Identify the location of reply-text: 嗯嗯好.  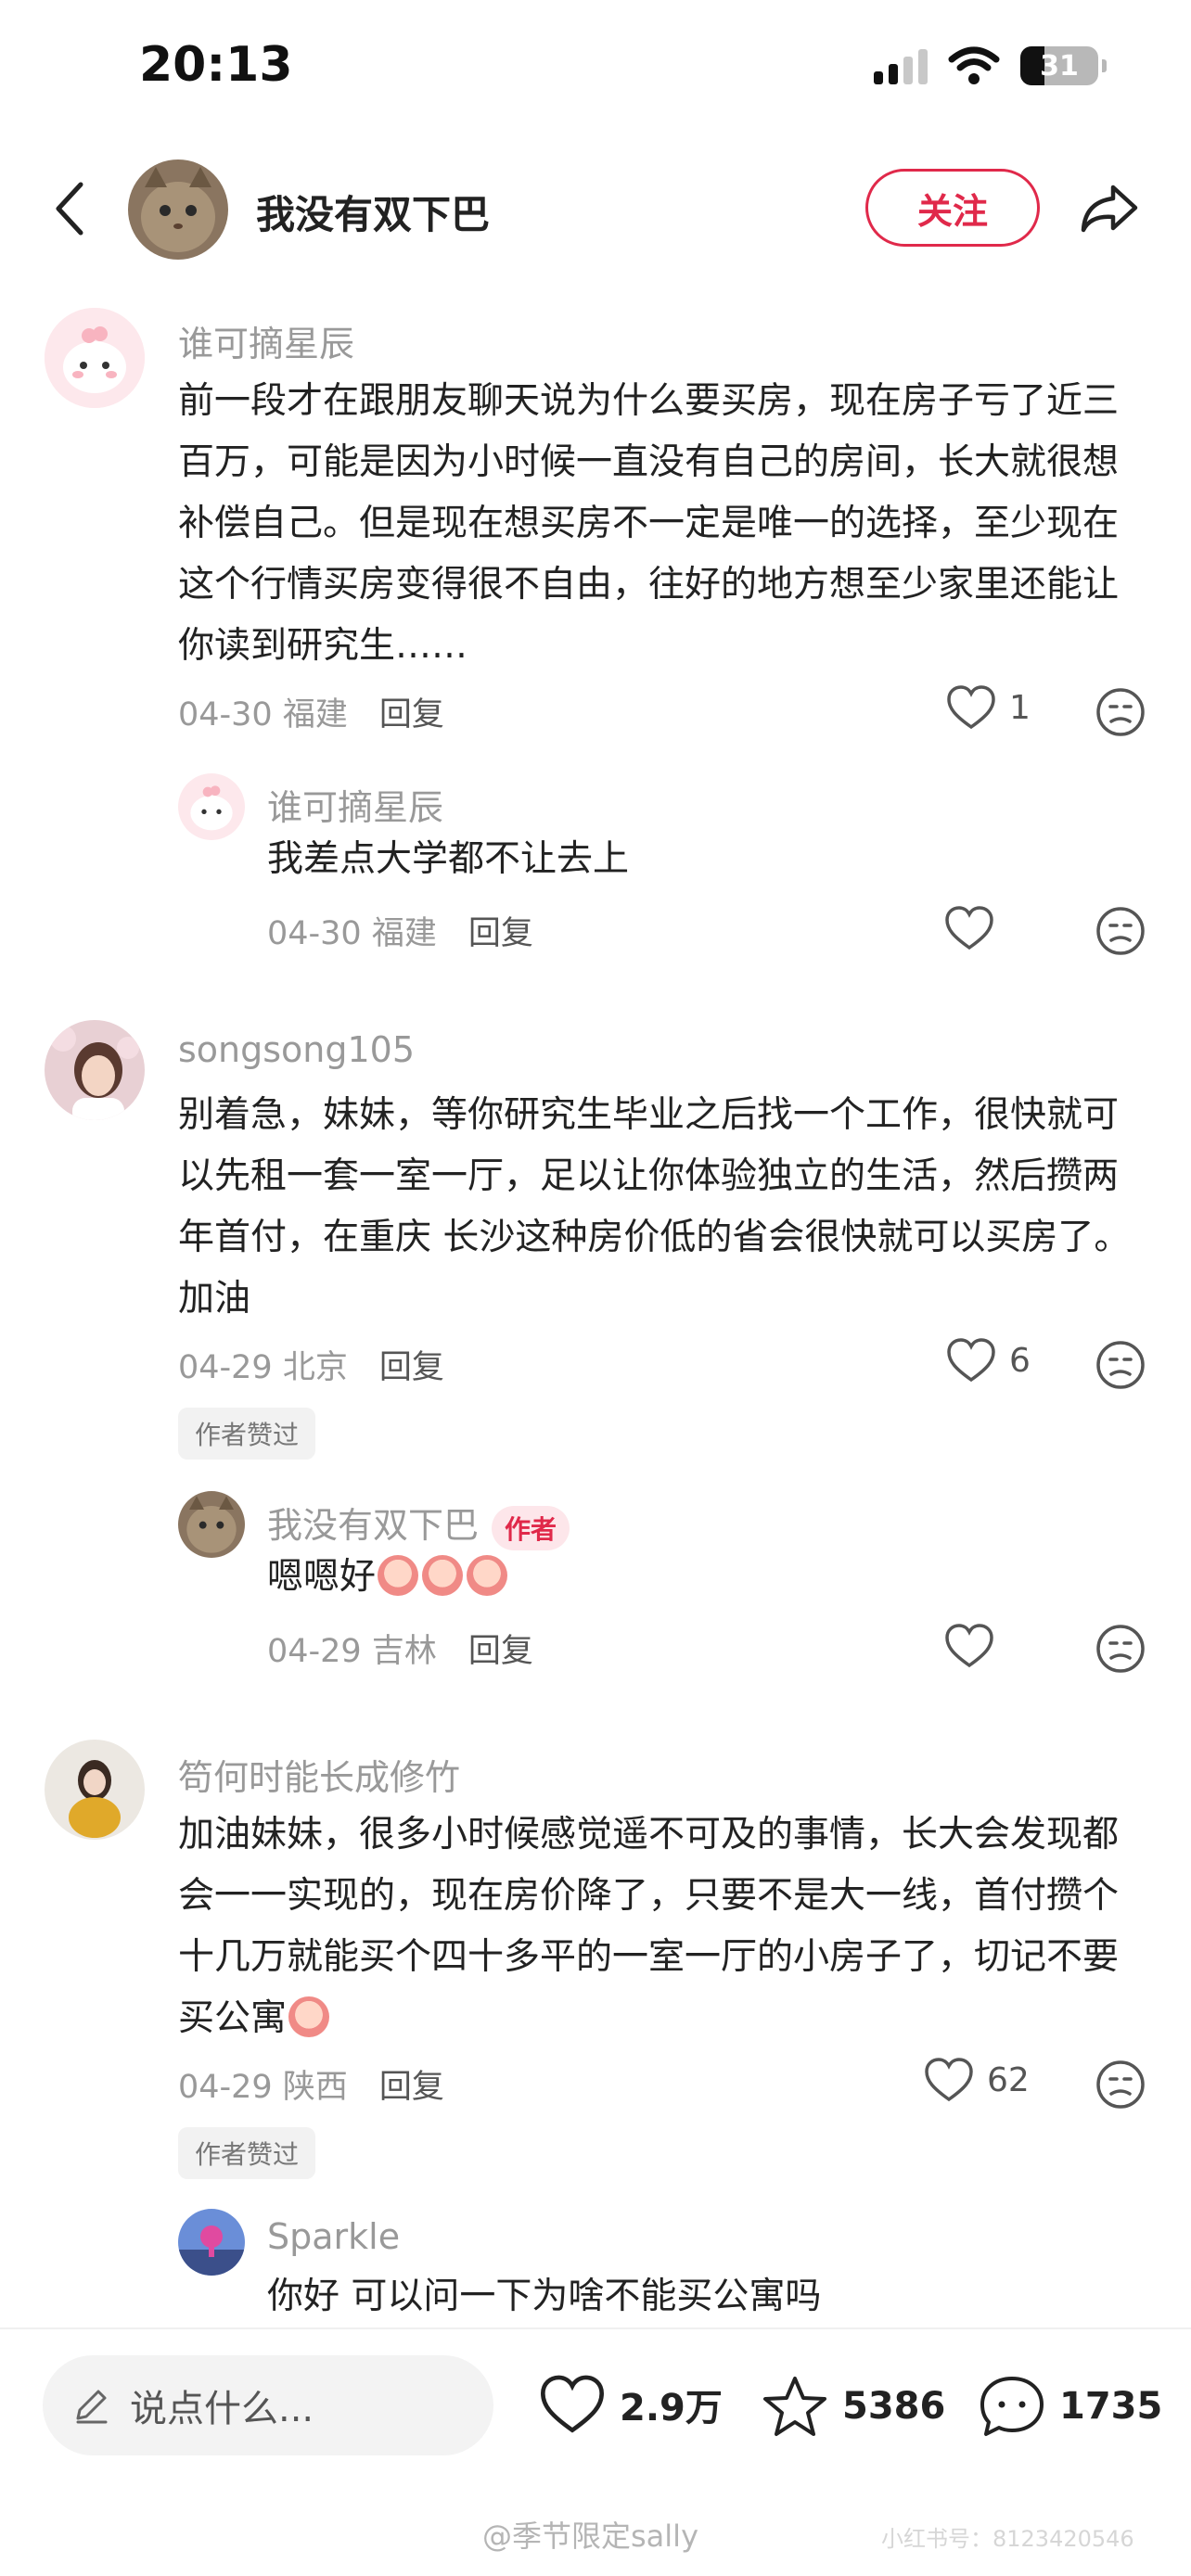
(707, 1578).